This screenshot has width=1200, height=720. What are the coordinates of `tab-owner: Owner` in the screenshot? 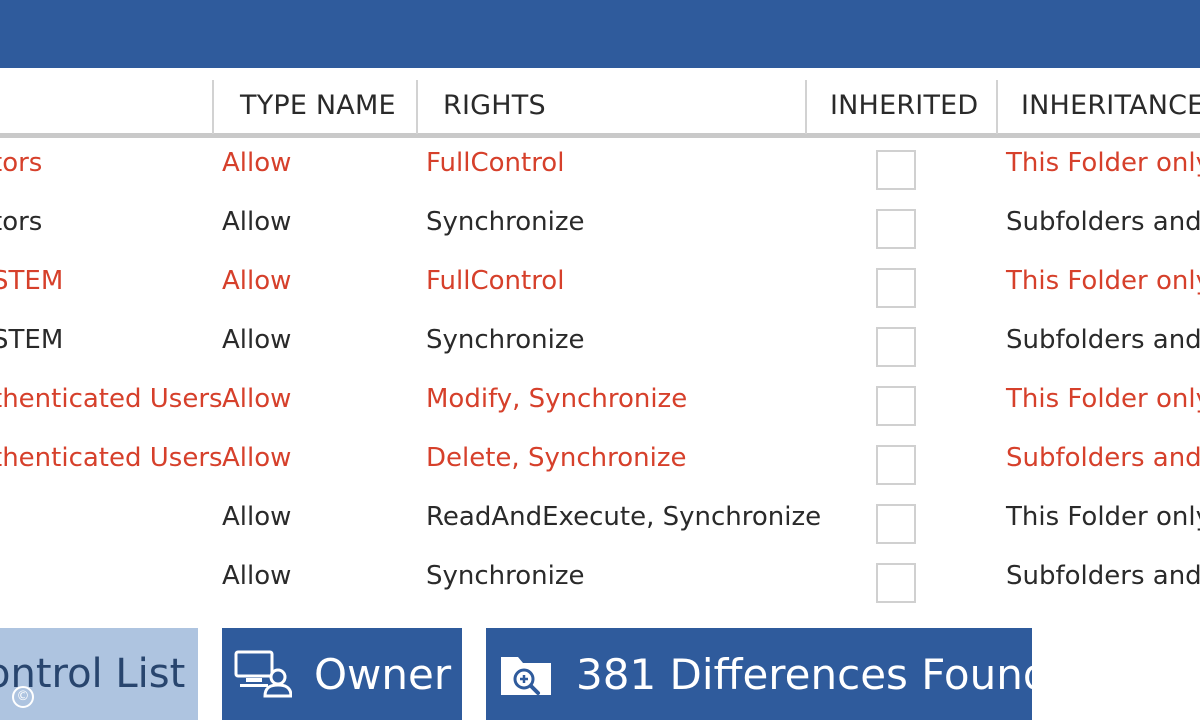 It's located at (342, 674).